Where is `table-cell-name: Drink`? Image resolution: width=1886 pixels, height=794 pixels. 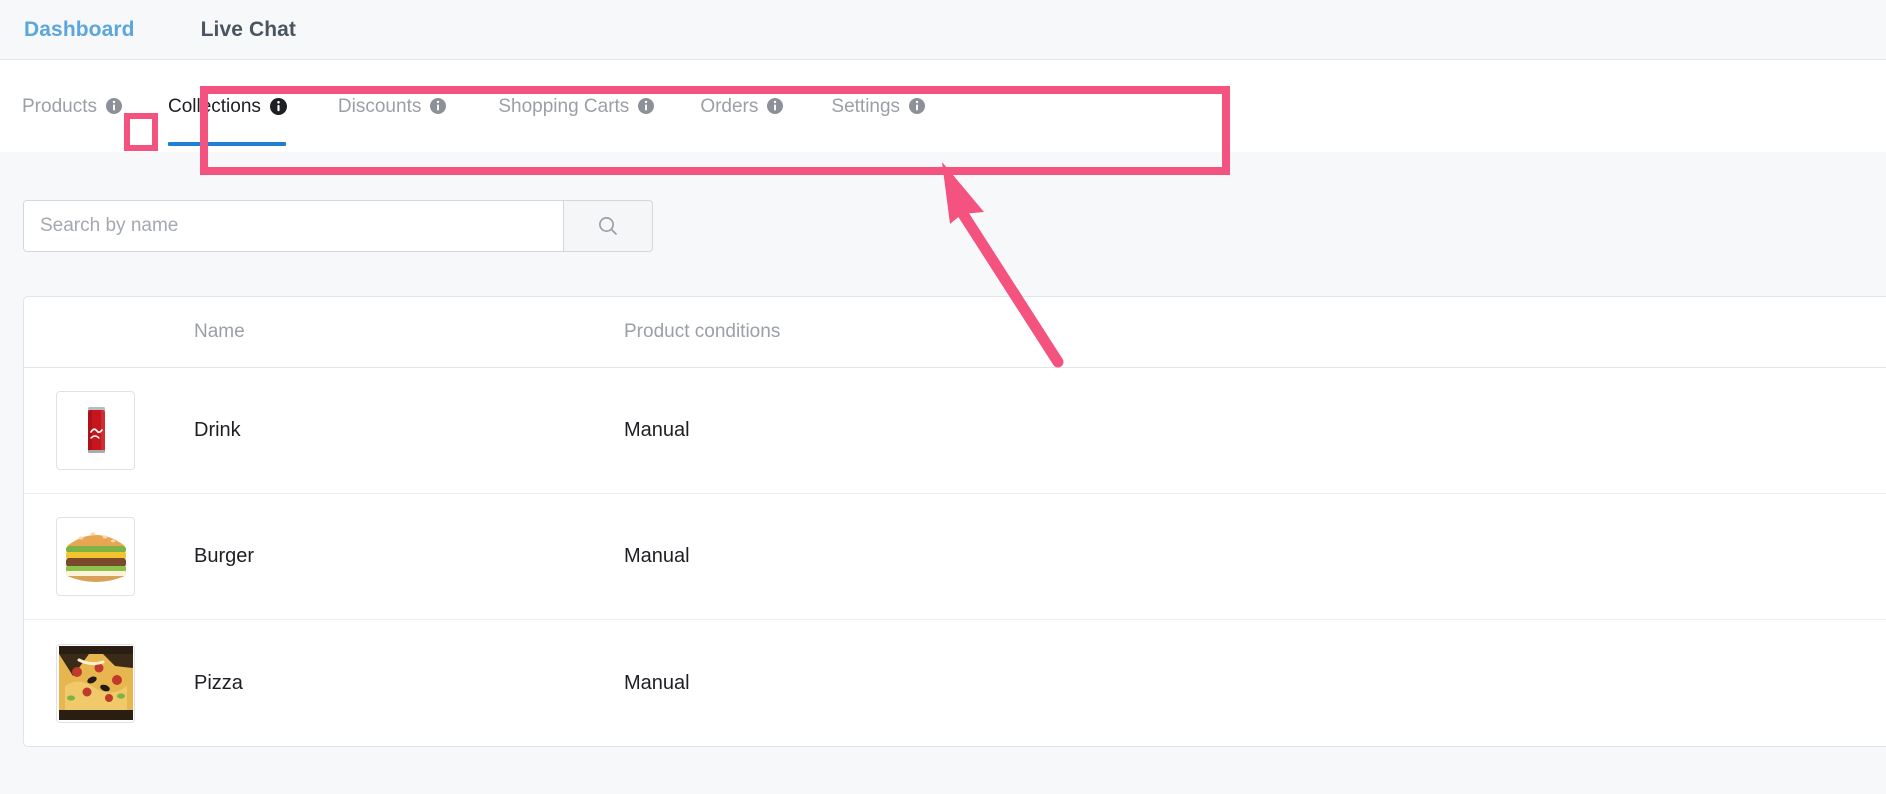 table-cell-name: Drink is located at coordinates (217, 430).